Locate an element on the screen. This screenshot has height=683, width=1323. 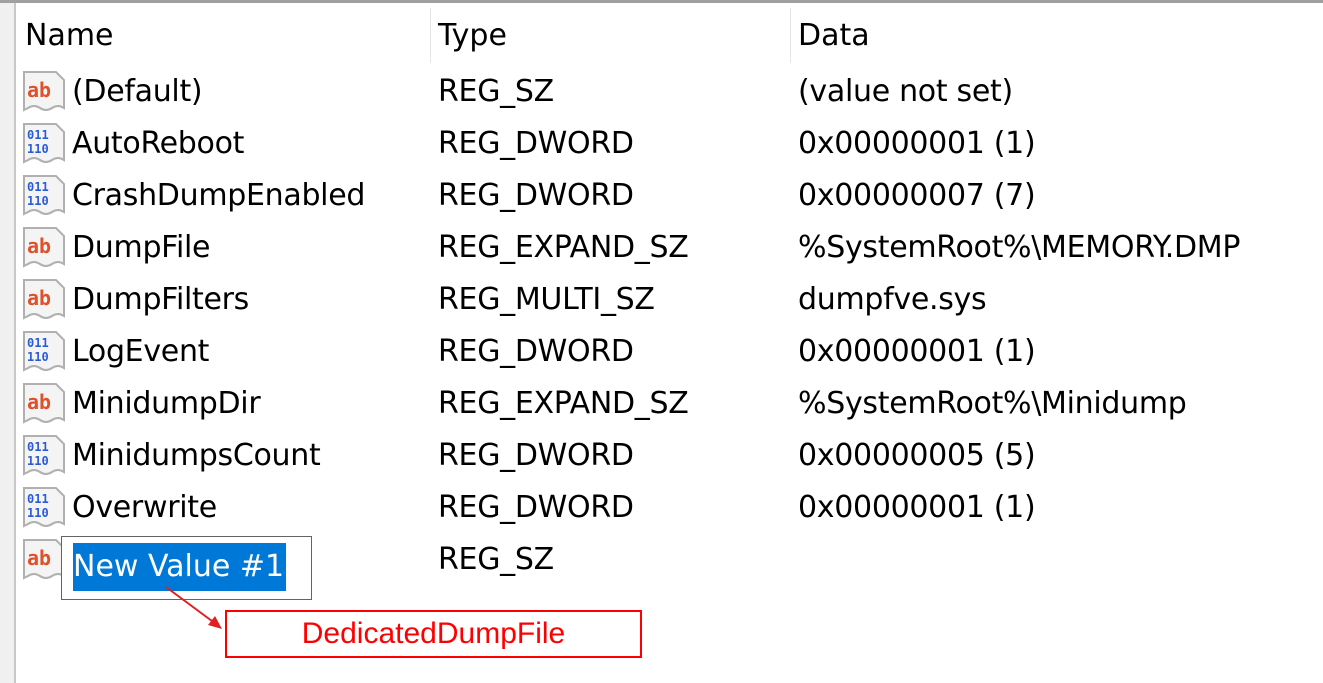
annotation-arrow is located at coordinates (193, 607).